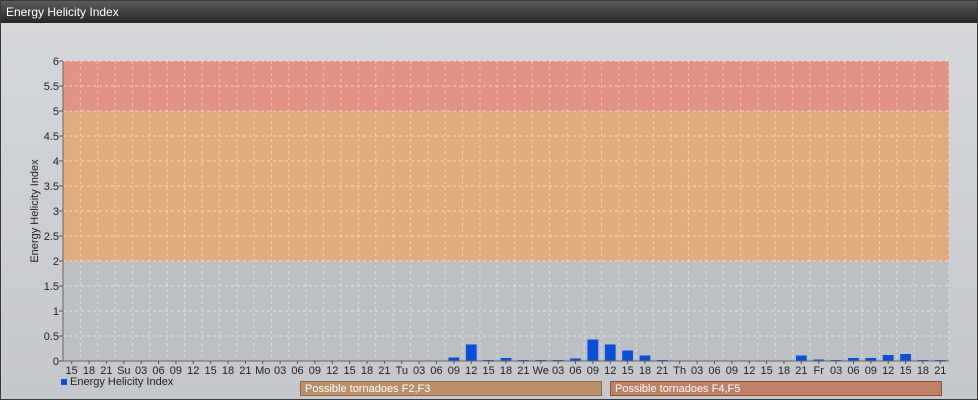 Image resolution: width=978 pixels, height=400 pixels. Describe the element at coordinates (51, 287) in the screenshot. I see `y-tick-label: 1.5` at that location.